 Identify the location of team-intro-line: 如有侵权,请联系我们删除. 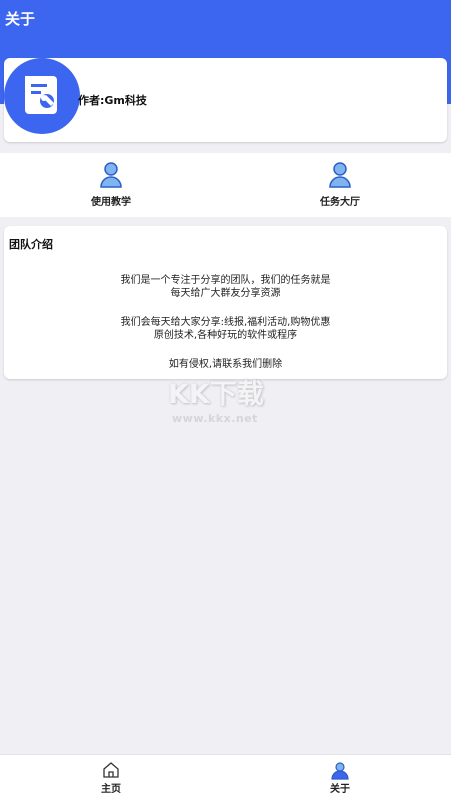
(225, 364).